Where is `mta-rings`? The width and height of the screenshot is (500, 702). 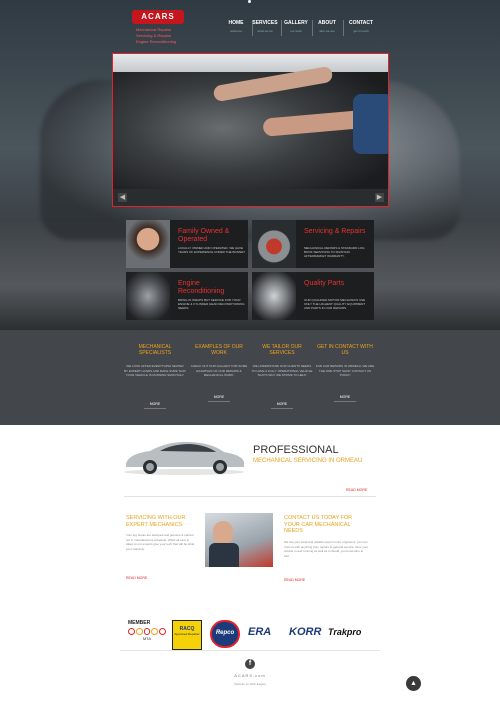 mta-rings is located at coordinates (147, 631).